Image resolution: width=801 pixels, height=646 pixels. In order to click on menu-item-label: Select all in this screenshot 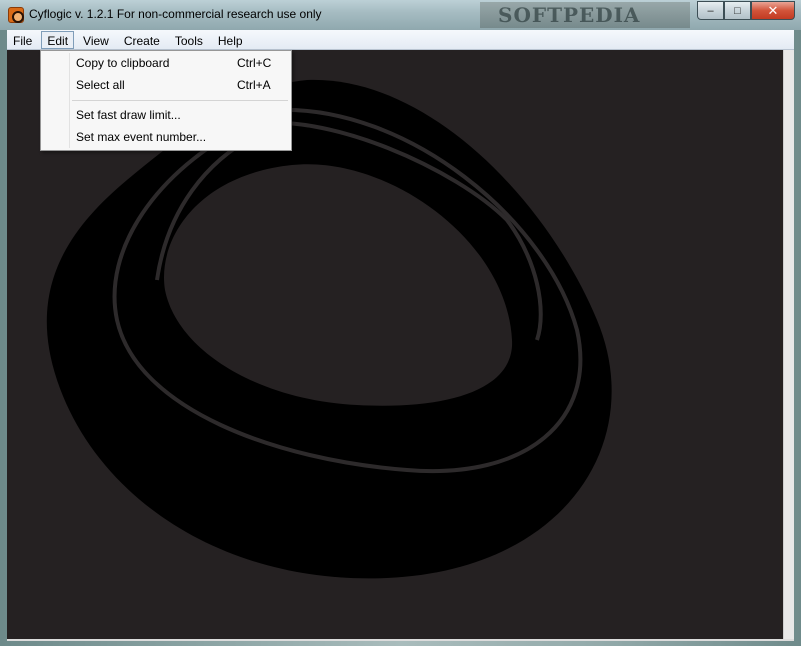, I will do `click(100, 85)`.